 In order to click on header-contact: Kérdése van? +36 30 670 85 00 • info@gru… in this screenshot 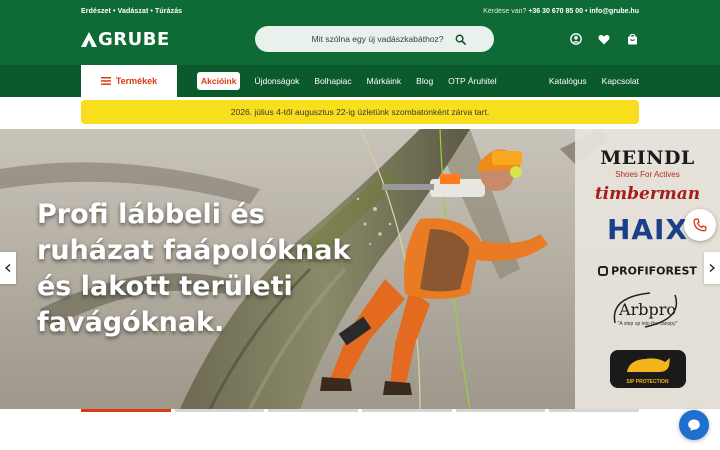, I will do `click(561, 11)`.